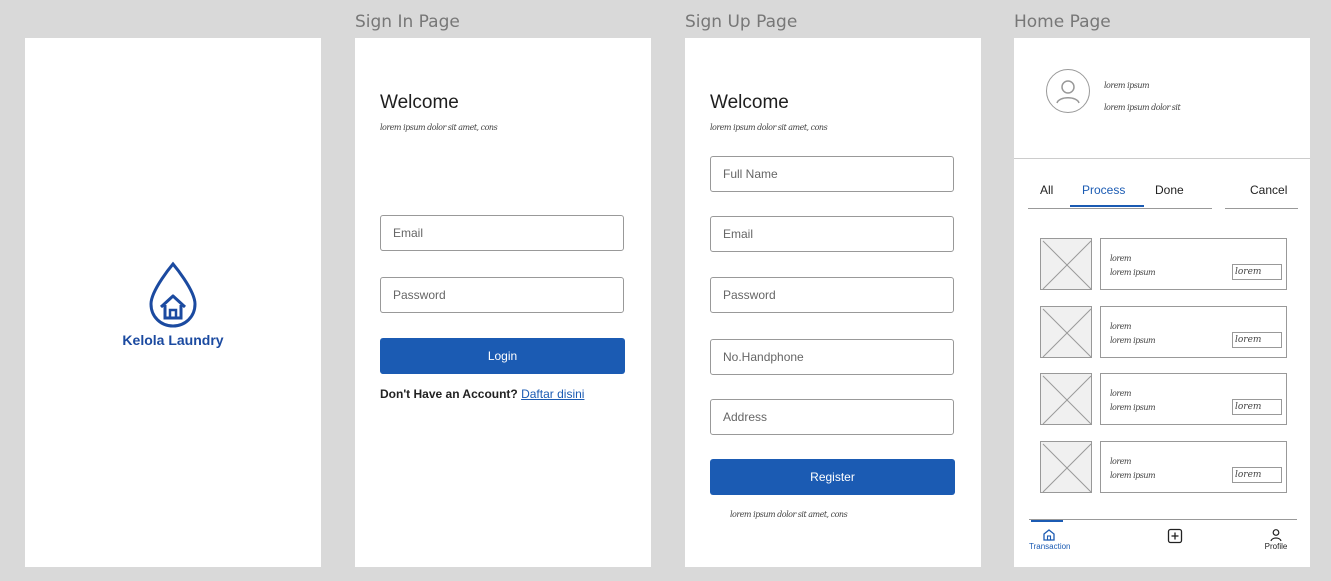 This screenshot has height=581, width=1331. I want to click on signup-footer-text: lorem ipsum dolor sit amet, cons, so click(789, 514).